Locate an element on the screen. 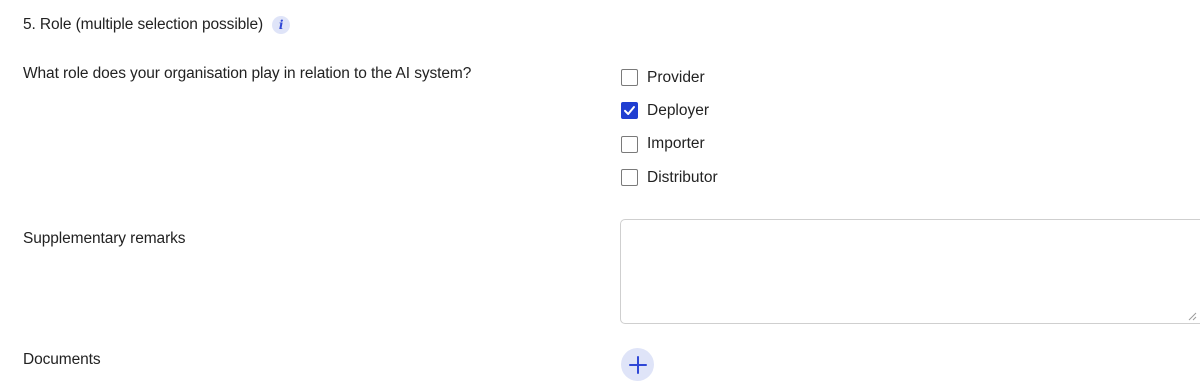 The image size is (1200, 390). checkmark-icon is located at coordinates (629, 111).